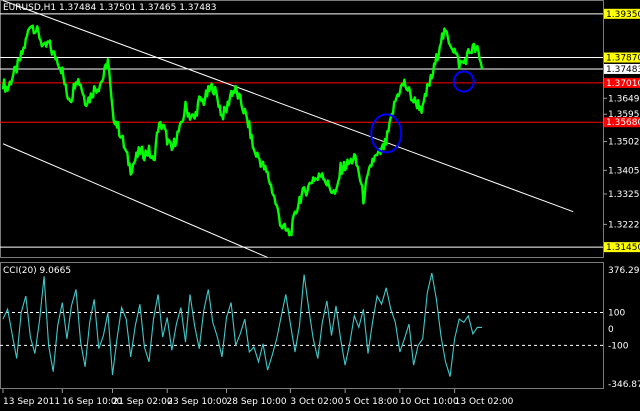  Describe the element at coordinates (429, 402) in the screenshot. I see `time-axis-label-7: 10 Oct 10:00` at that location.